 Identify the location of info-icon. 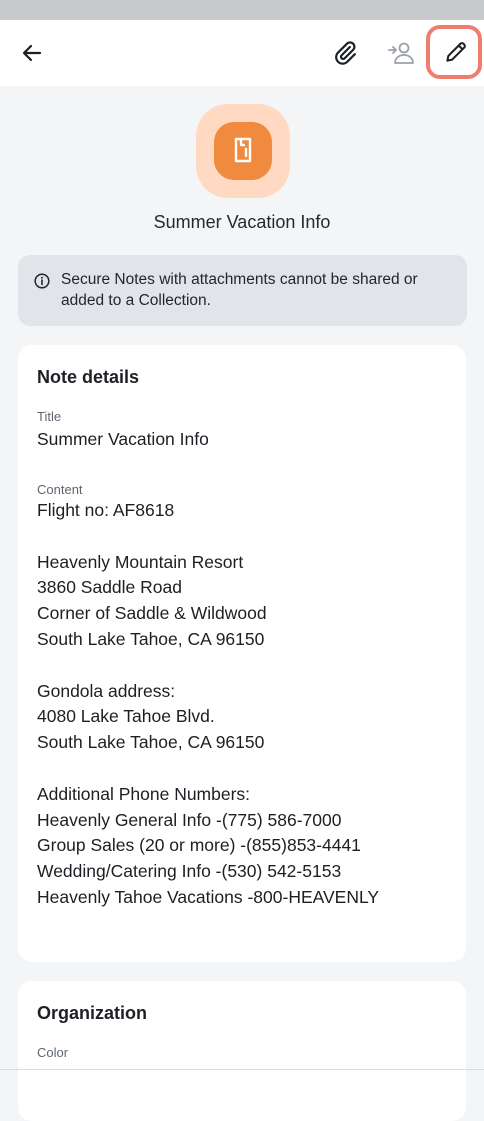
(42, 281).